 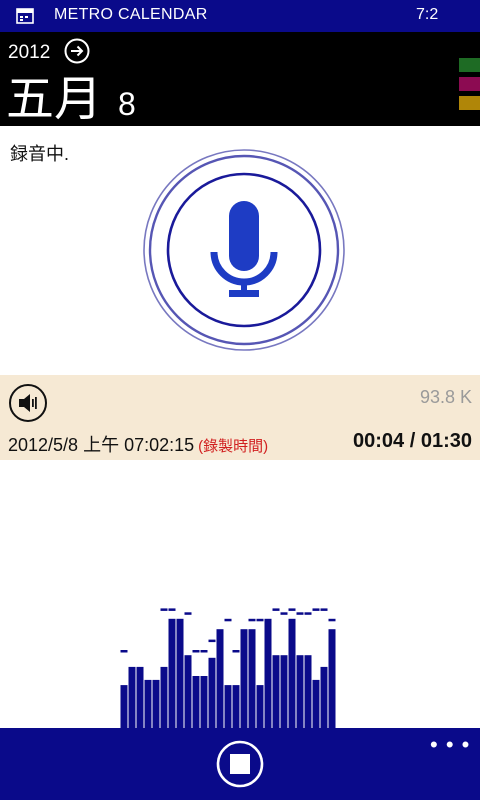 What do you see at coordinates (427, 14) in the screenshot?
I see `clock: 7:2` at bounding box center [427, 14].